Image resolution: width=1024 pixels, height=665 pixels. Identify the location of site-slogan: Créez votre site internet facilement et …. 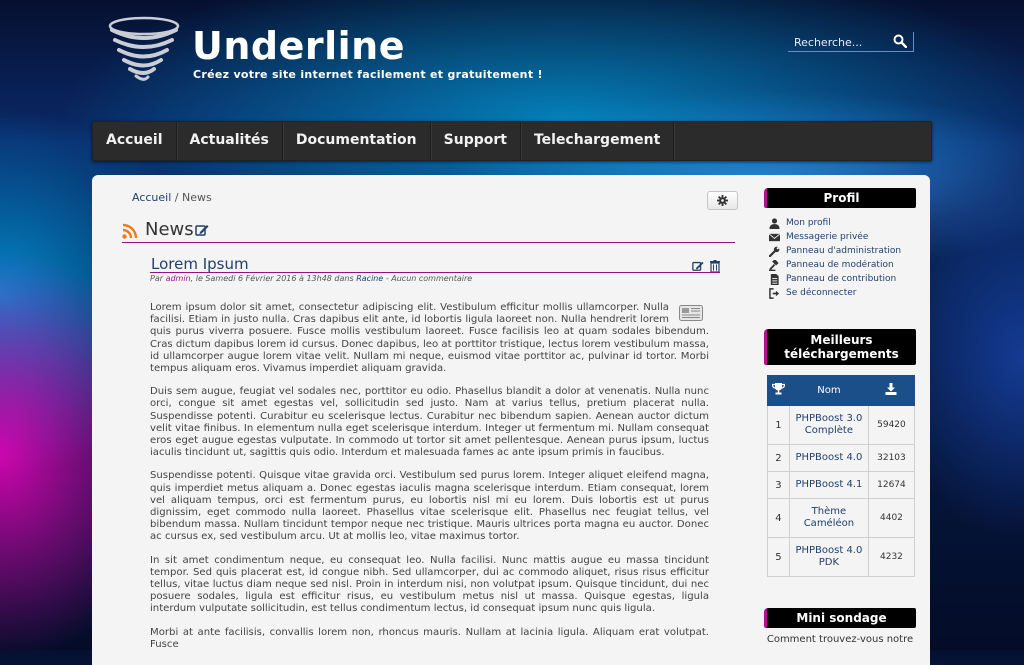
(368, 74).